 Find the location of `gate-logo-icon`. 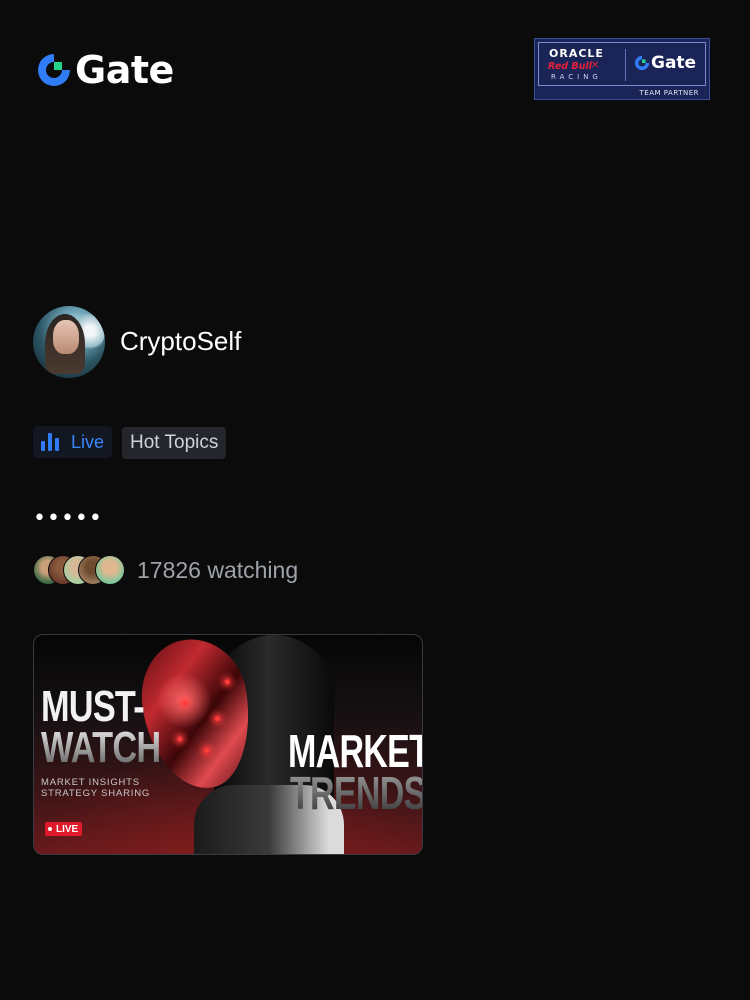

gate-logo-icon is located at coordinates (54, 70).